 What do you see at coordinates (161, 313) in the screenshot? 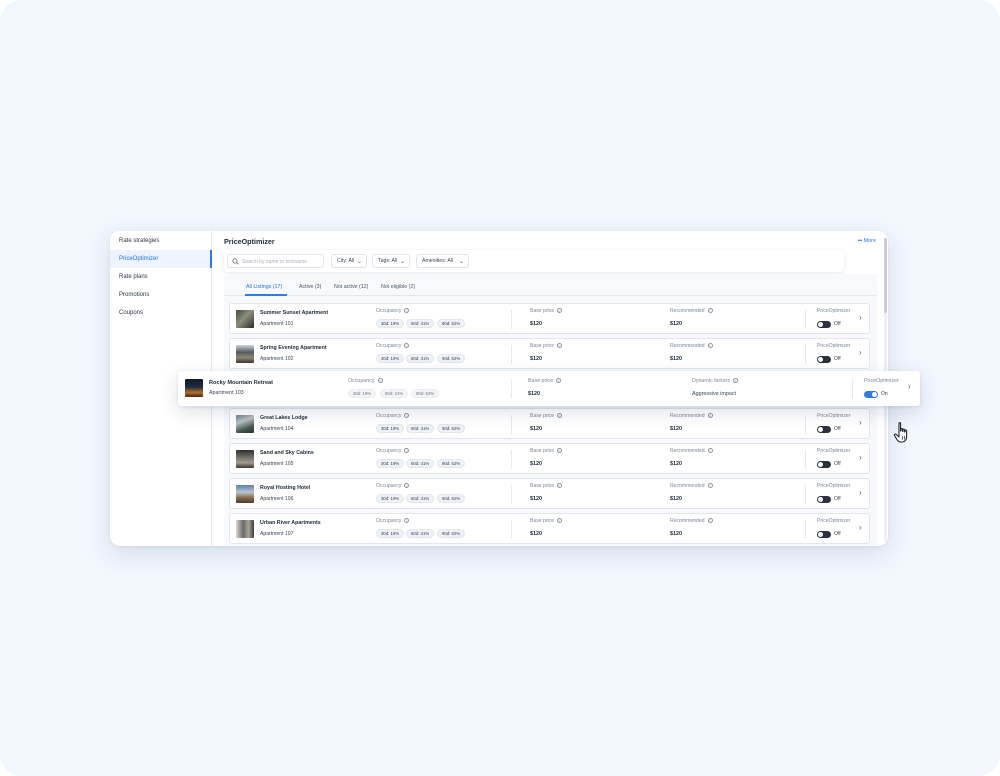
I see `sidebar-item-coupons: Coupons` at bounding box center [161, 313].